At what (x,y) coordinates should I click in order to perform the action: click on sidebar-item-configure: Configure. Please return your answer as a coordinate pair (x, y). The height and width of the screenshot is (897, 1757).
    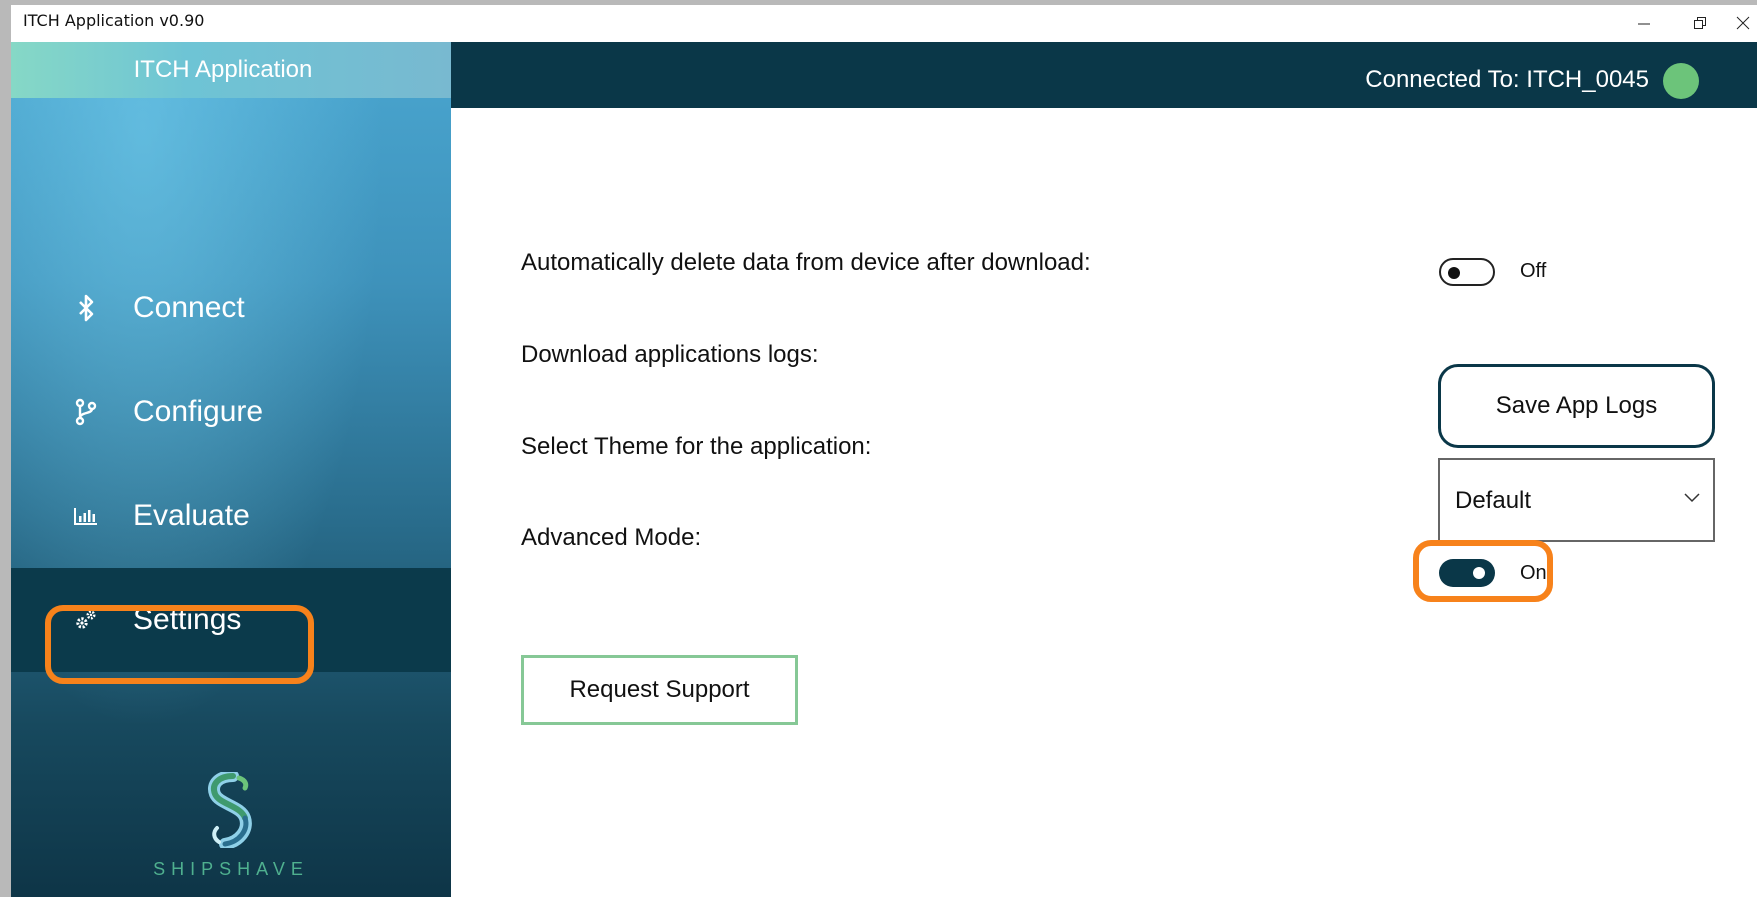
    Looking at the image, I should click on (231, 412).